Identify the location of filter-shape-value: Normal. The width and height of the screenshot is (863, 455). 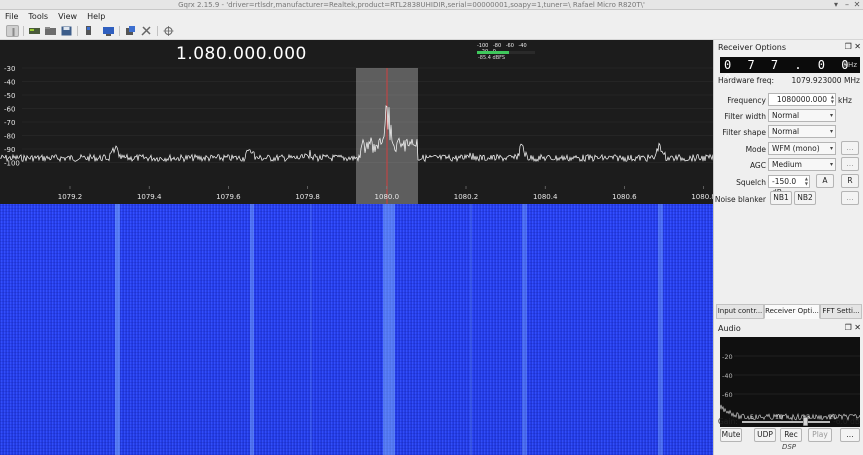
(785, 131).